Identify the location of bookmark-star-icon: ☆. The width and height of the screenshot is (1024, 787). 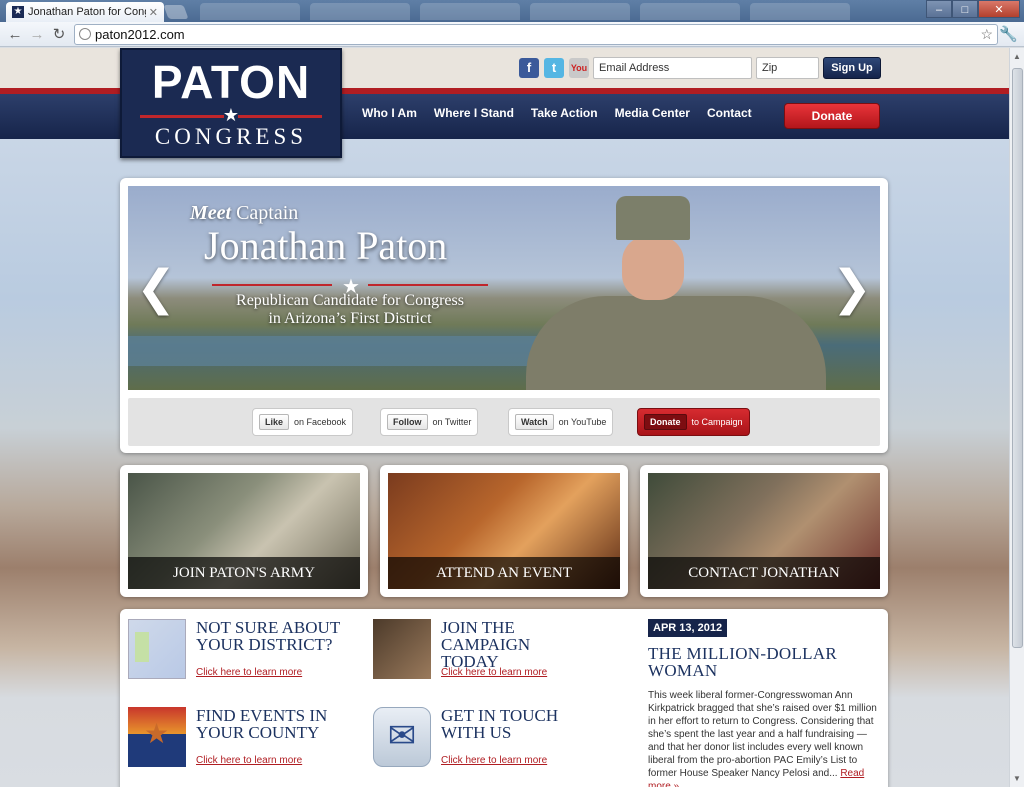
(986, 34).